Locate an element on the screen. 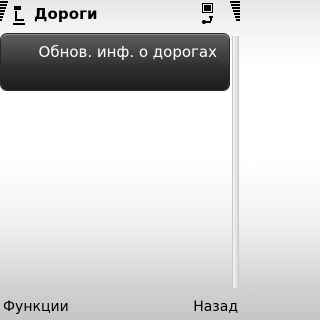  connection-icon is located at coordinates (207, 20).